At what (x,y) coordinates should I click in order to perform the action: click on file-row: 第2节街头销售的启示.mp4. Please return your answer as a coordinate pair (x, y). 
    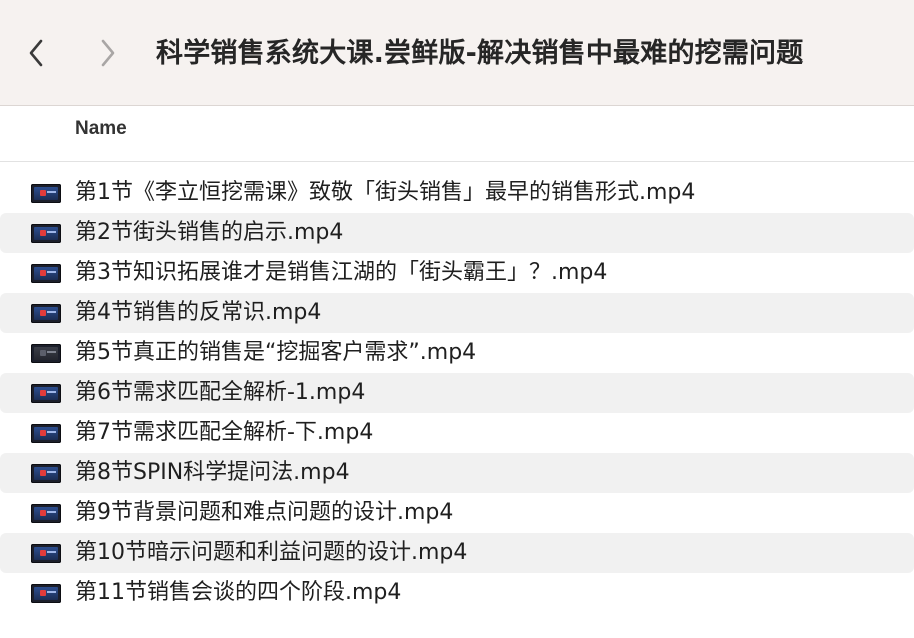
    Looking at the image, I should click on (457, 233).